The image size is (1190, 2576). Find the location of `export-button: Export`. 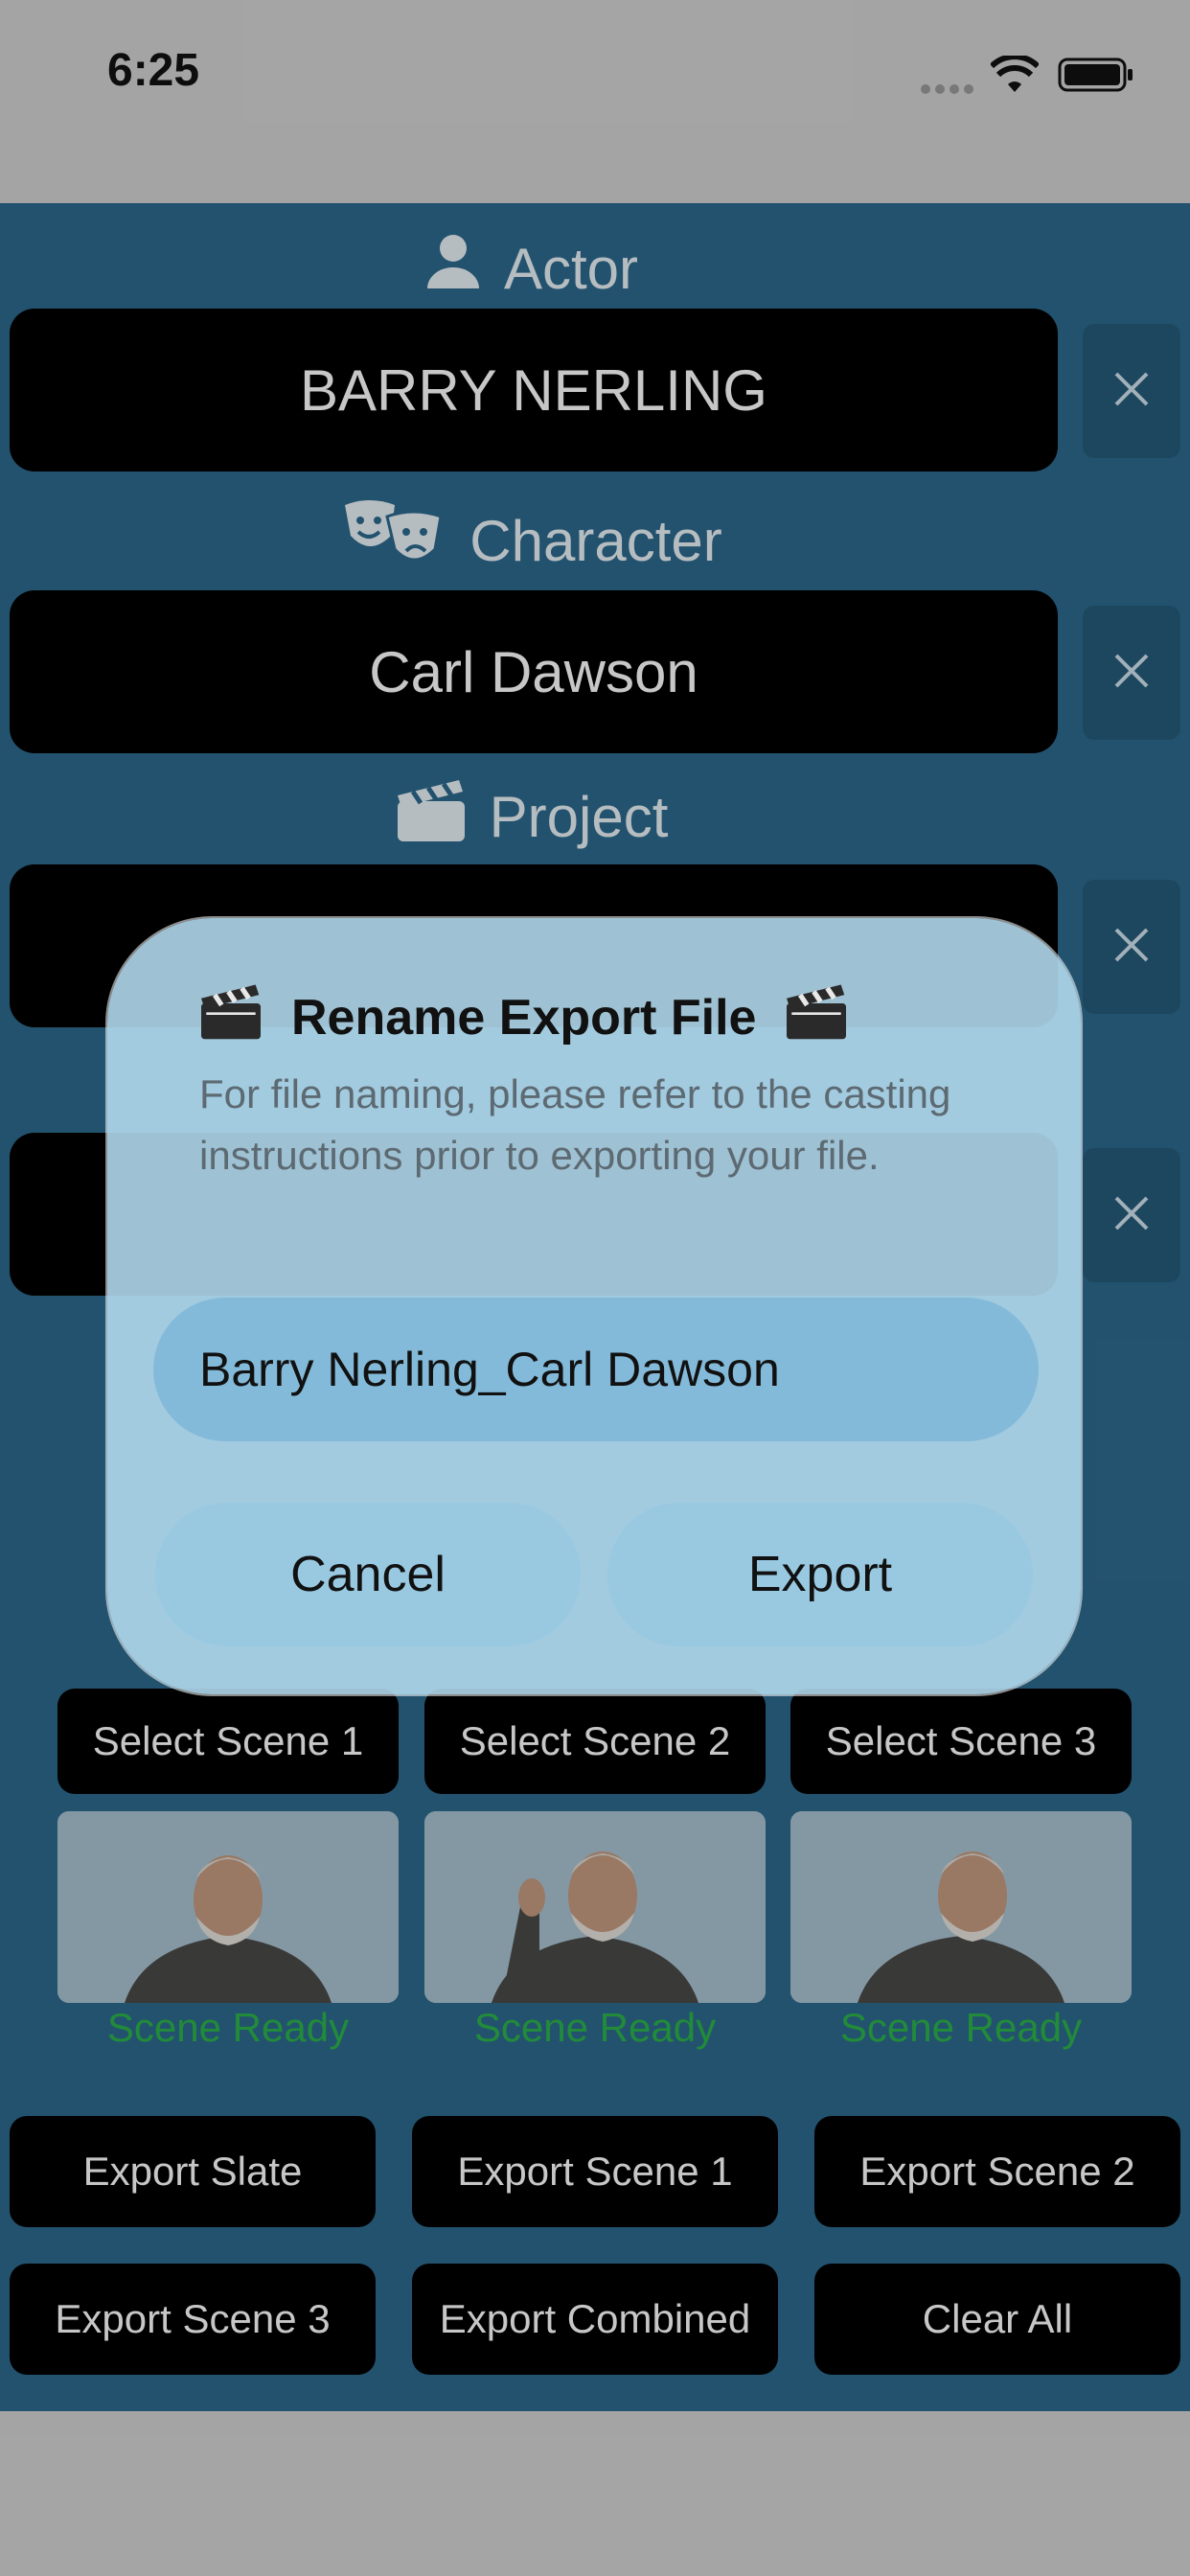

export-button: Export is located at coordinates (820, 1575).